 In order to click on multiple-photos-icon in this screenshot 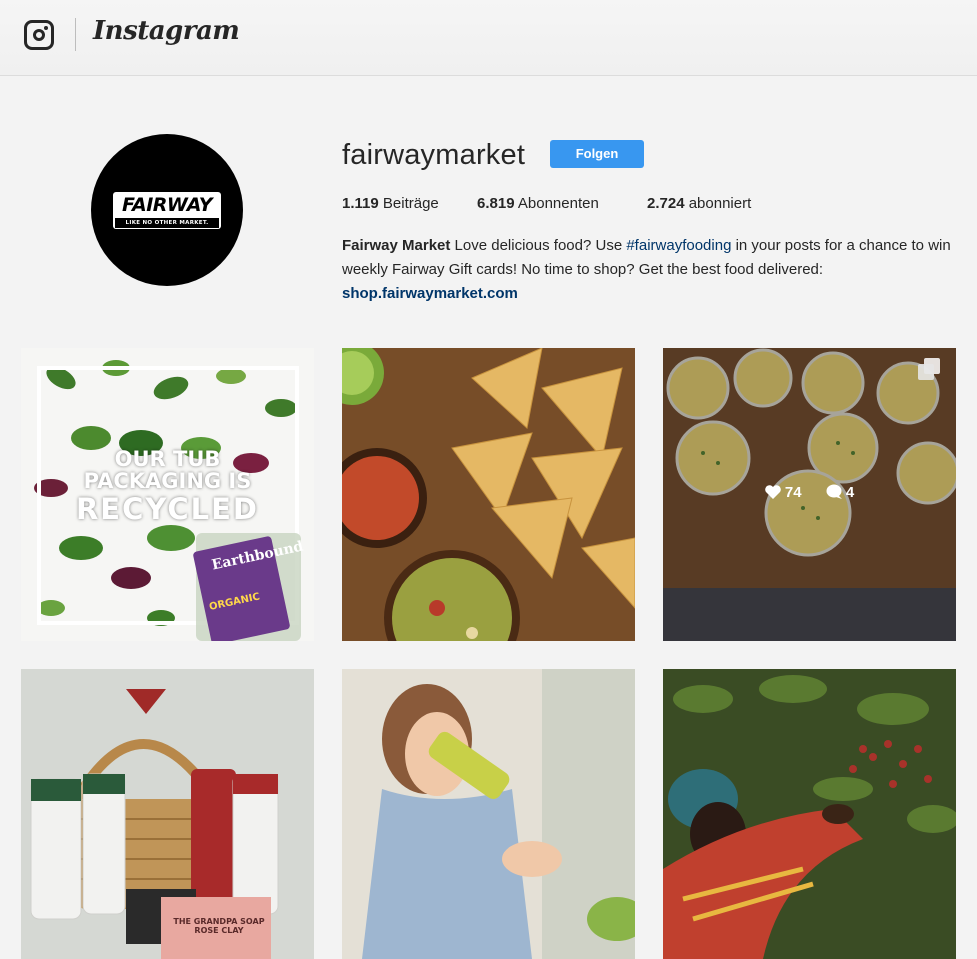, I will do `click(929, 369)`.